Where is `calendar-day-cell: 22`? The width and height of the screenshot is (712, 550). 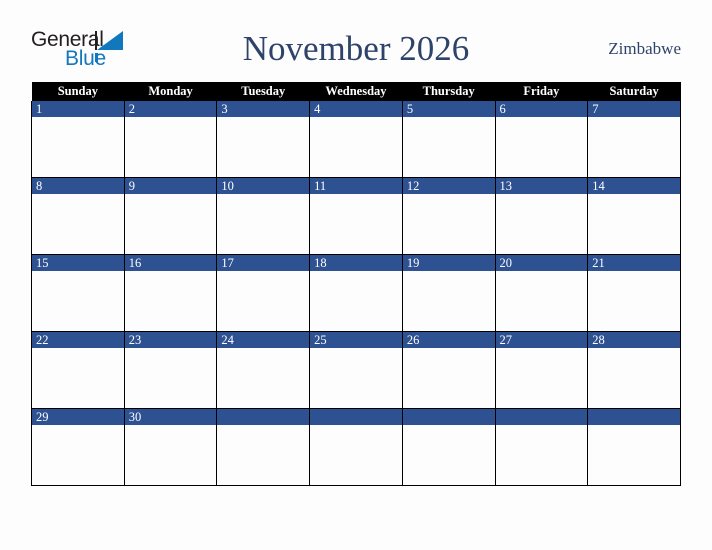 calendar-day-cell: 22 is located at coordinates (78, 370).